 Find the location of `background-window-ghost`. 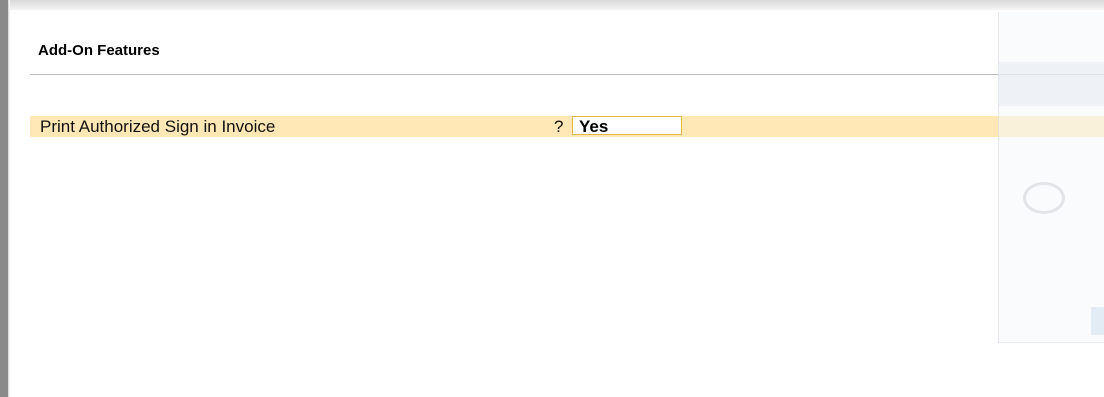

background-window-ghost is located at coordinates (1051, 177).